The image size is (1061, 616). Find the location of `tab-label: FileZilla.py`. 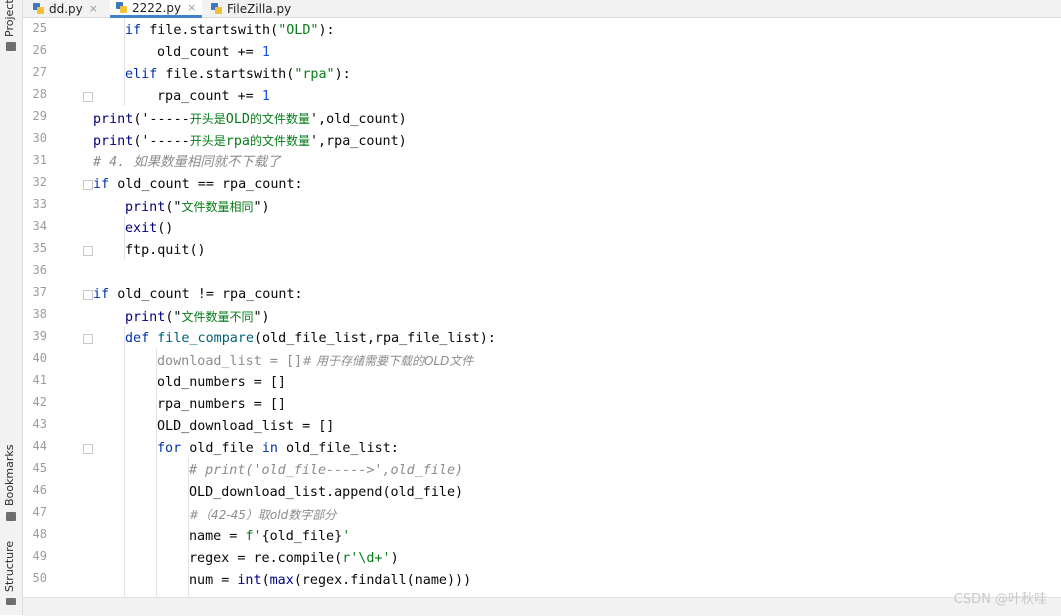

tab-label: FileZilla.py is located at coordinates (259, 8).